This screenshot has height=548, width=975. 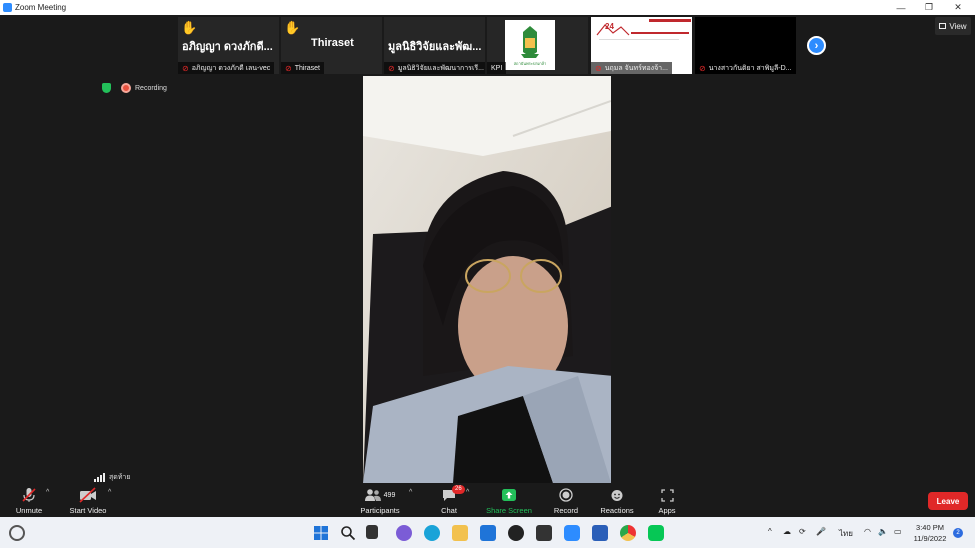 What do you see at coordinates (566, 495) in the screenshot?
I see `record-icon` at bounding box center [566, 495].